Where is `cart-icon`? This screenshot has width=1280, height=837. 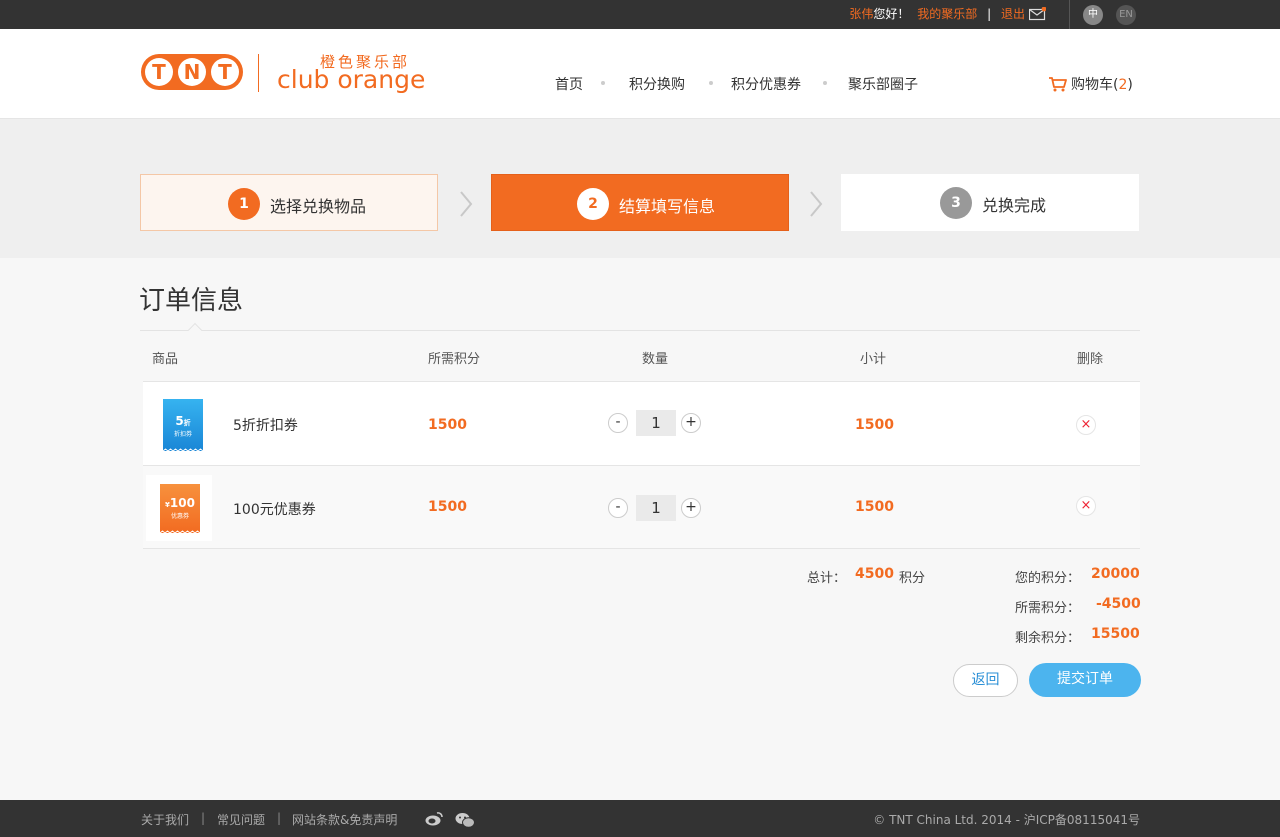
cart-icon is located at coordinates (1058, 84).